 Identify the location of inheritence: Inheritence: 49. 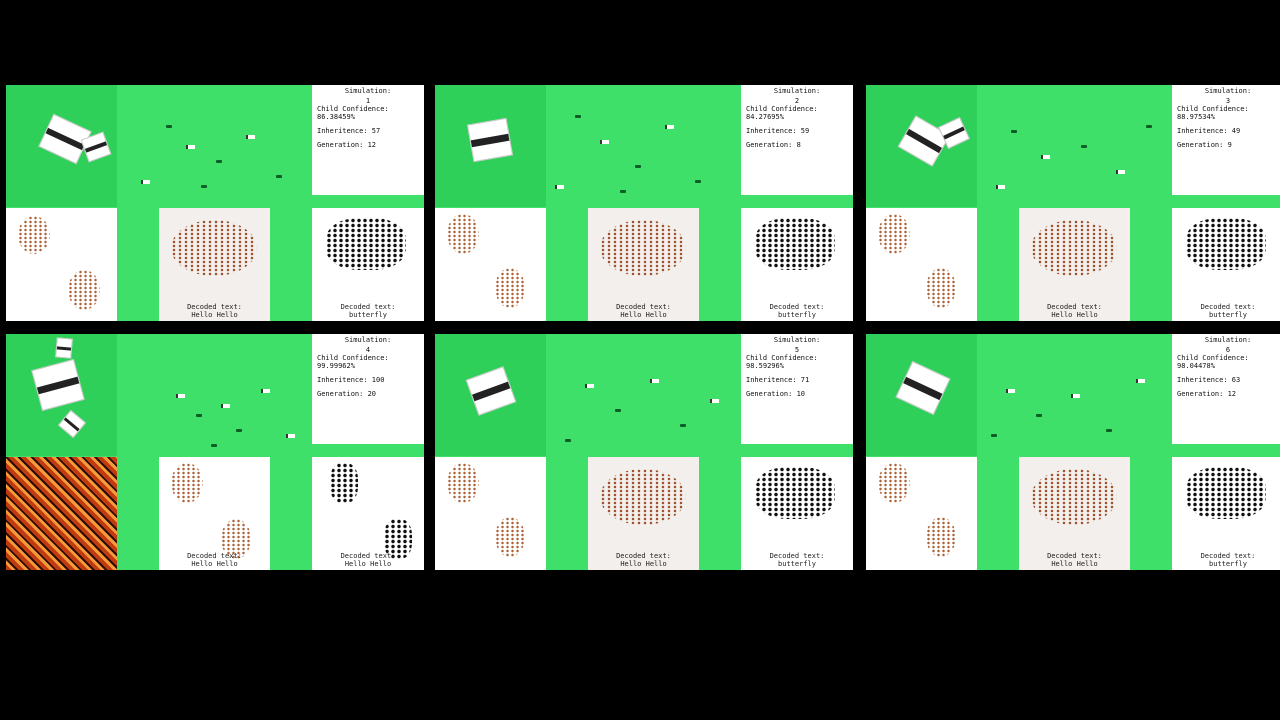
(1209, 131).